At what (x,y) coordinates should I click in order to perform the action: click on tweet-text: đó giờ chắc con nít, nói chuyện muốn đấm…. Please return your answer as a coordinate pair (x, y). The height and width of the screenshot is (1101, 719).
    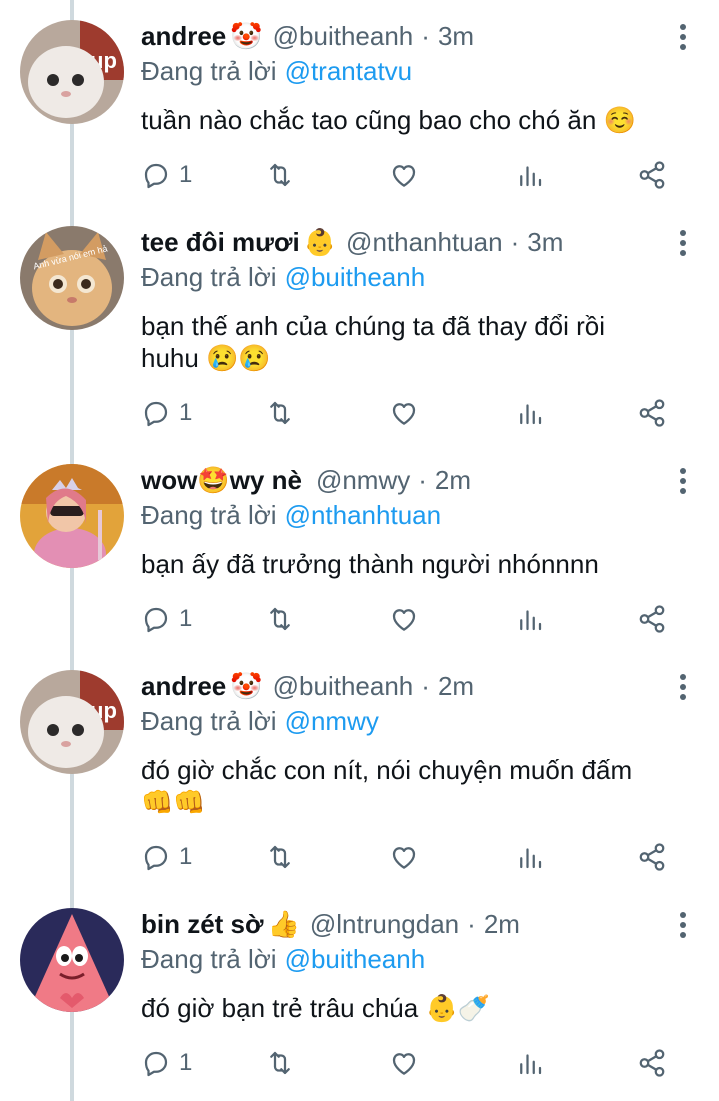
    Looking at the image, I should click on (387, 786).